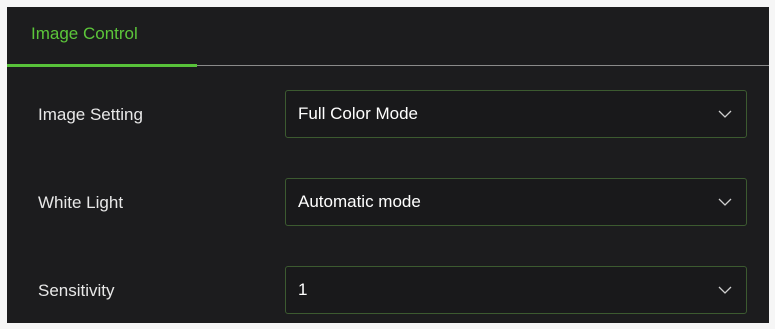 The height and width of the screenshot is (329, 775). What do you see at coordinates (303, 289) in the screenshot?
I see `sensitivity-value: 1` at bounding box center [303, 289].